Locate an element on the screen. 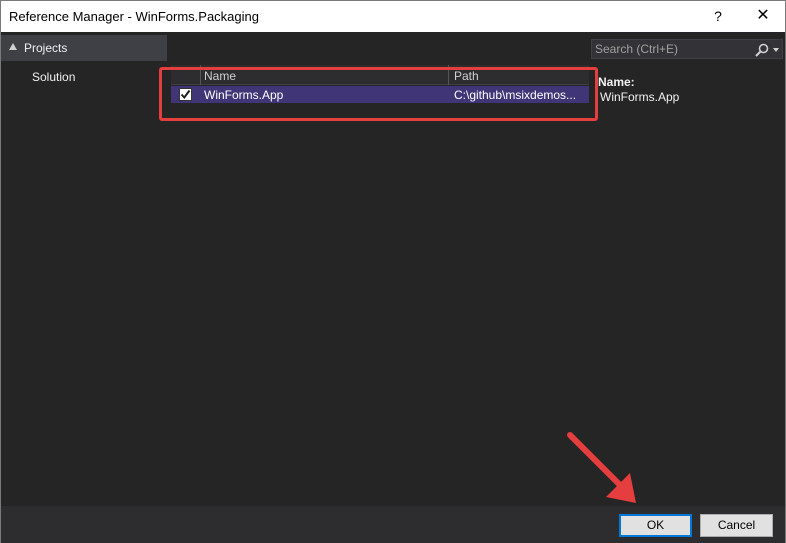 This screenshot has height=543, width=786. search-box is located at coordinates (687, 49).